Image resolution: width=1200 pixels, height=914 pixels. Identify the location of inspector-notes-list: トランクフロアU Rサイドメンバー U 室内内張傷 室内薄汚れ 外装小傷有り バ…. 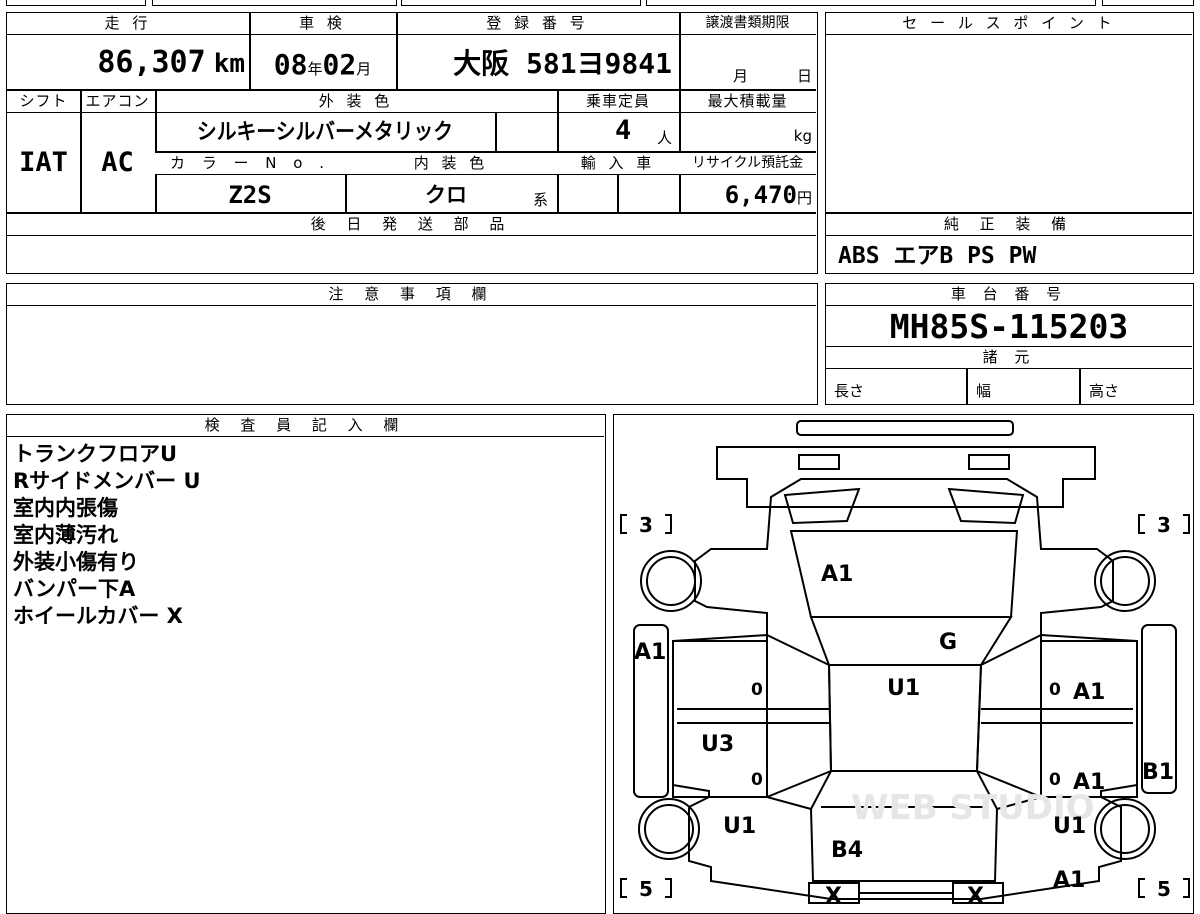
(107, 535).